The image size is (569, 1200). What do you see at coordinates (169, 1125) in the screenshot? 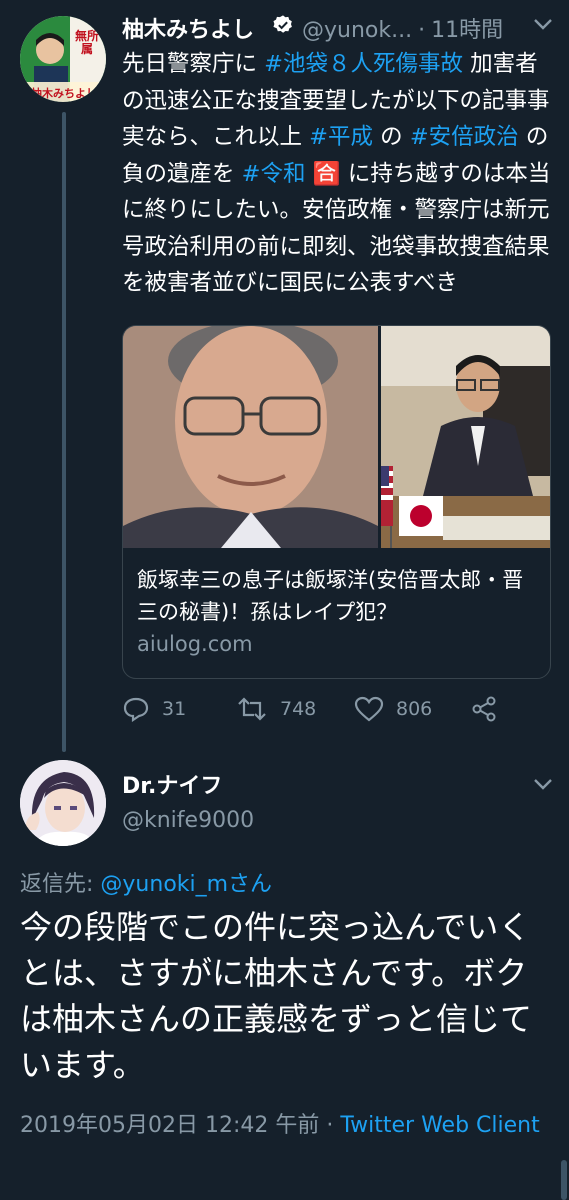
I see `tweet-timestamp: 2019年05月02日 12:42 午前` at bounding box center [169, 1125].